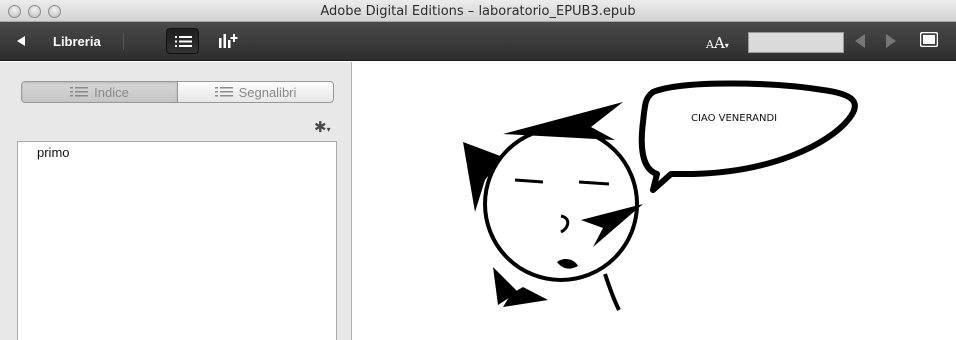 This screenshot has width=956, height=340. I want to click on tab-indice: Indice, so click(100, 92).